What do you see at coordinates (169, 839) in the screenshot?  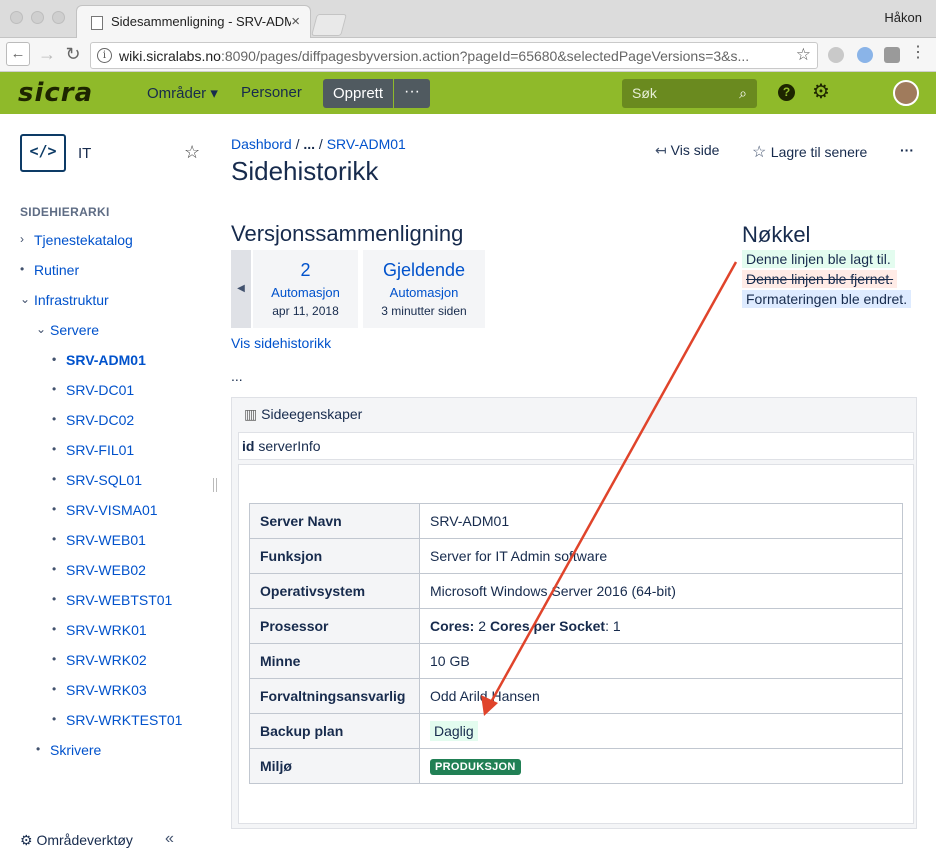 I see `collapse-sidebar-icon: «` at bounding box center [169, 839].